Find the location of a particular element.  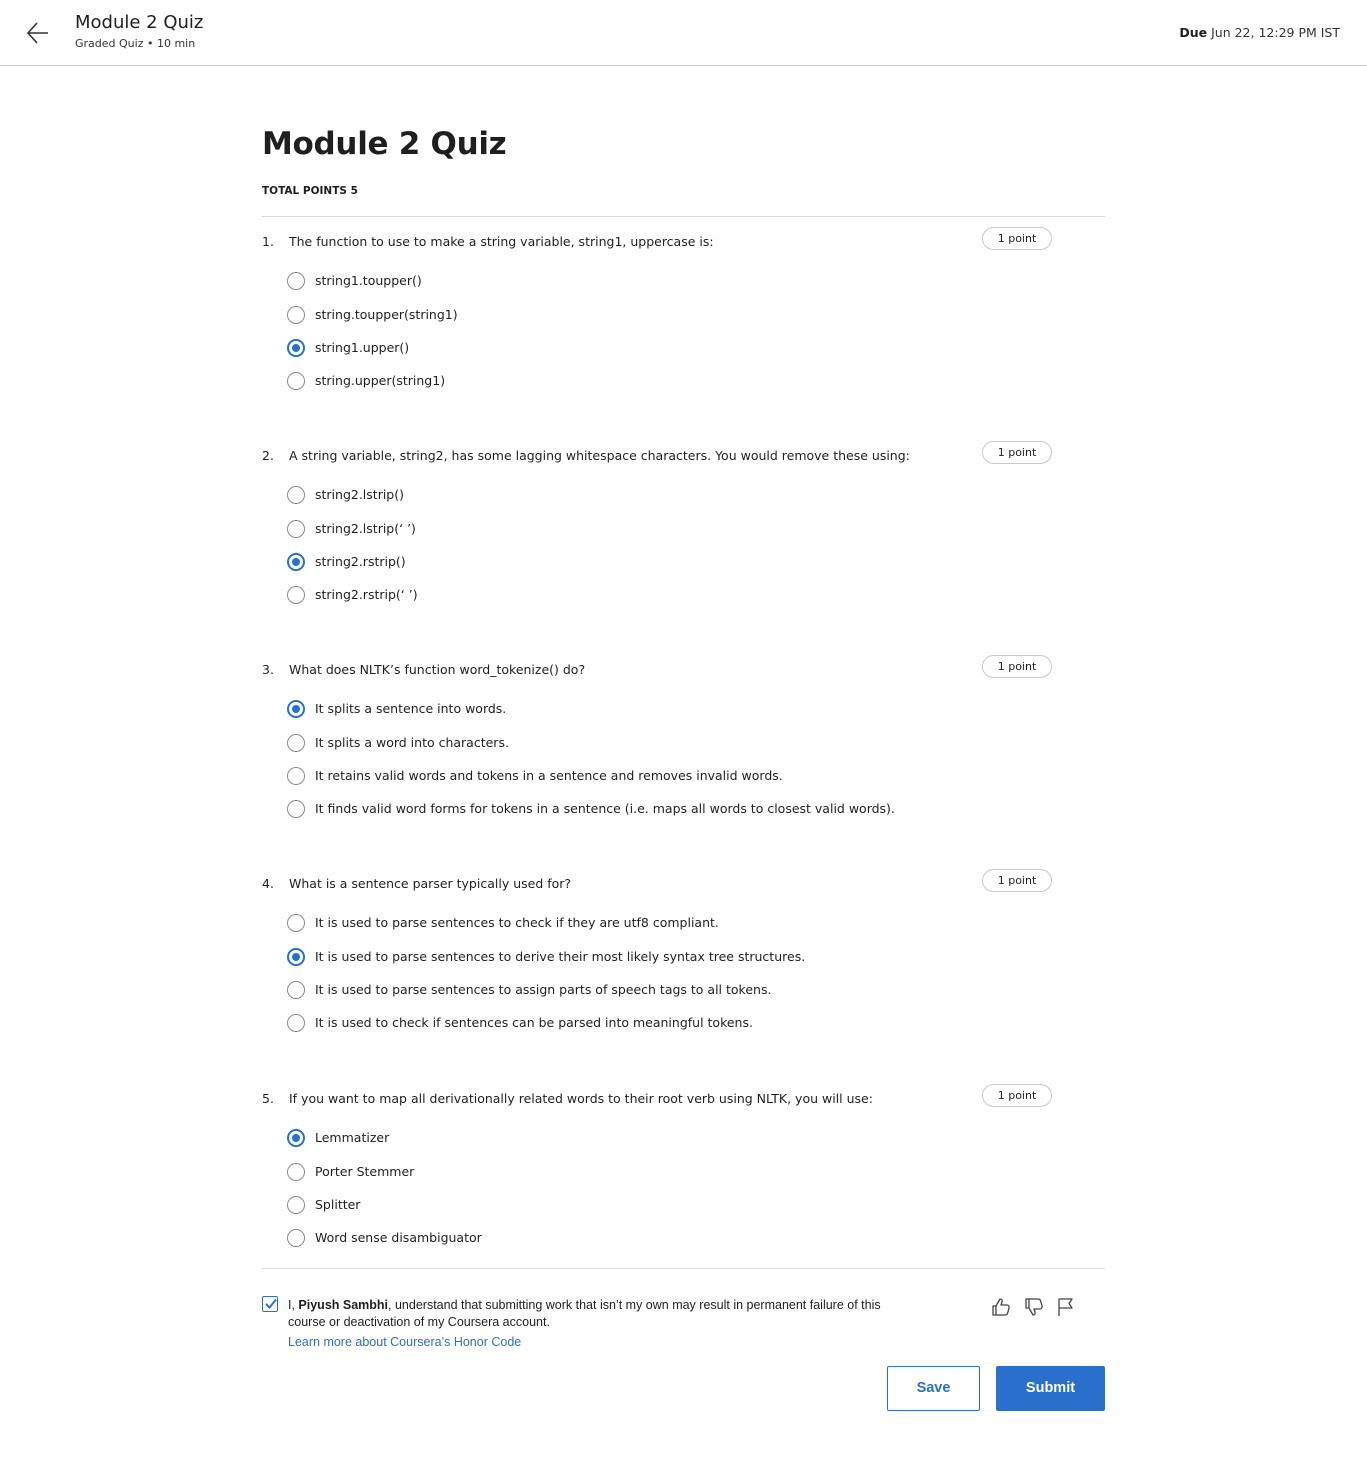

due-label: Due is located at coordinates (1193, 32).